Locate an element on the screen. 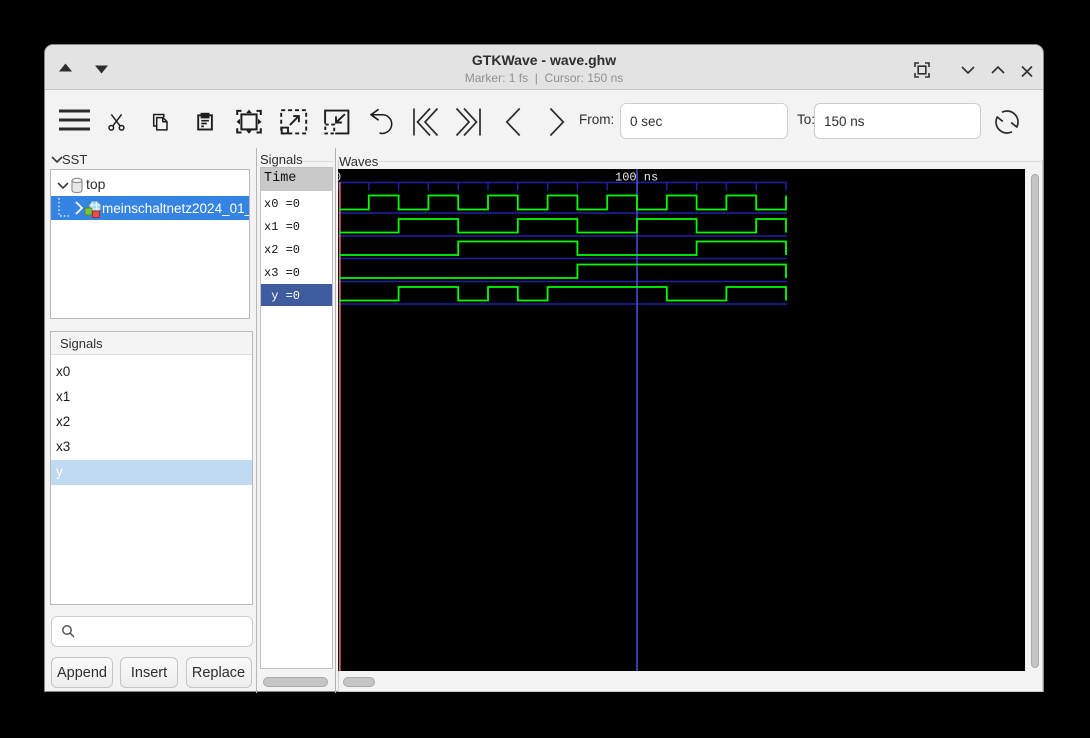  svg-text: 100 ns is located at coordinates (636, 178).